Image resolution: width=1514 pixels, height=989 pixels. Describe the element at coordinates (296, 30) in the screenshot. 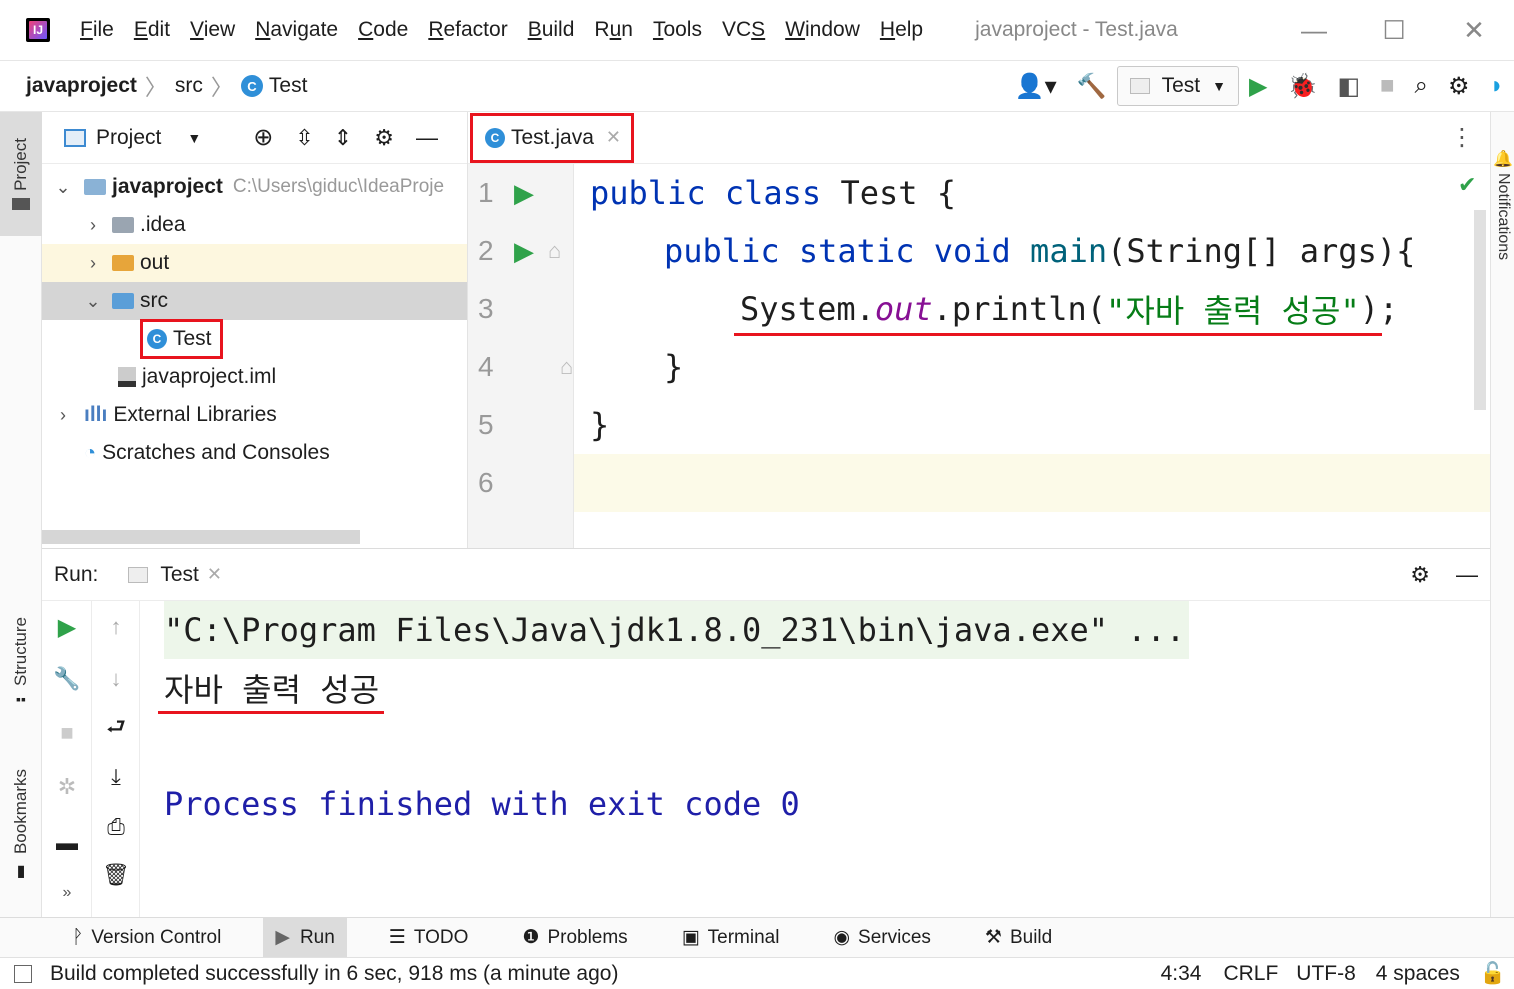

I see `menu-navigate: Navigate` at that location.